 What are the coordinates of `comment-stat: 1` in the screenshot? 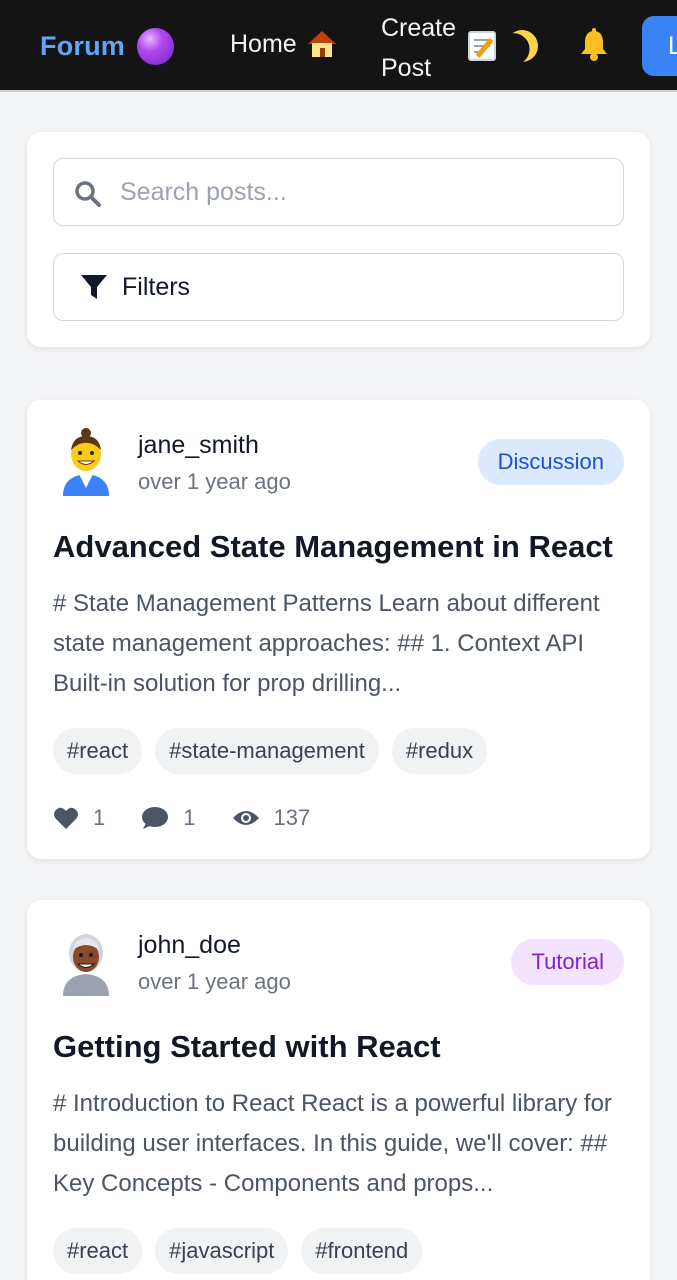 It's located at (168, 818).